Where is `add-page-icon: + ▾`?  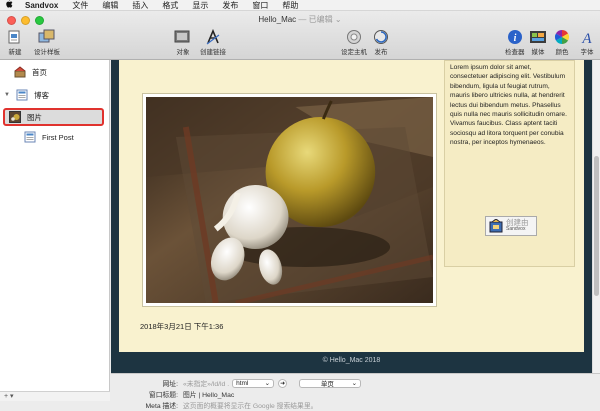
add-page-icon: + ▾ is located at coordinates (9, 396).